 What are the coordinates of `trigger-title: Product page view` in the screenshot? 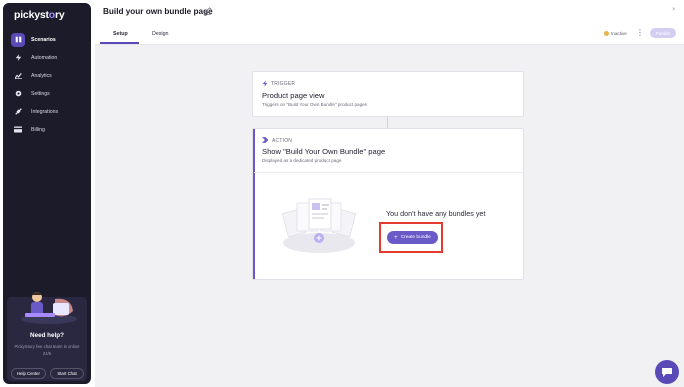 It's located at (293, 95).